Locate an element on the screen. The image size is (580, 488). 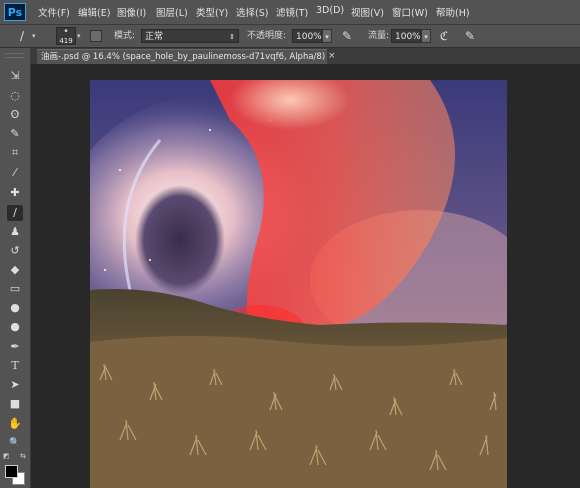
eraser-tool: ◆ is located at coordinates (15, 270).